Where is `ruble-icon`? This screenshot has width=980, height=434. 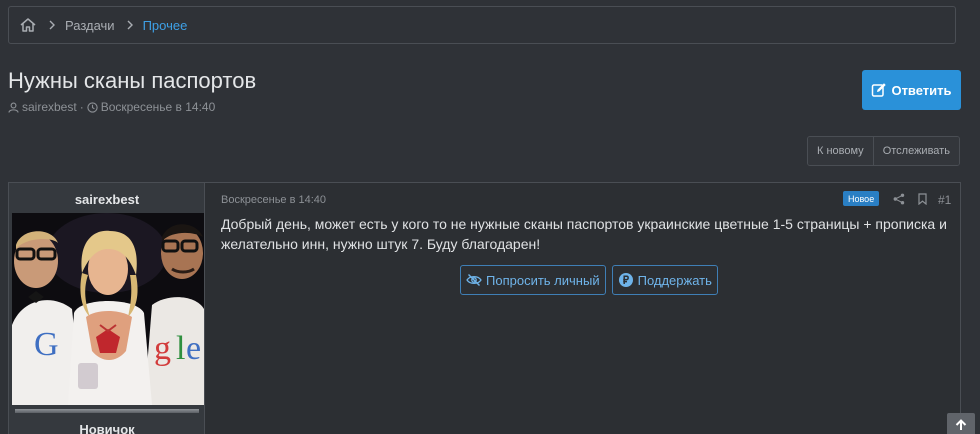 ruble-icon is located at coordinates (626, 280).